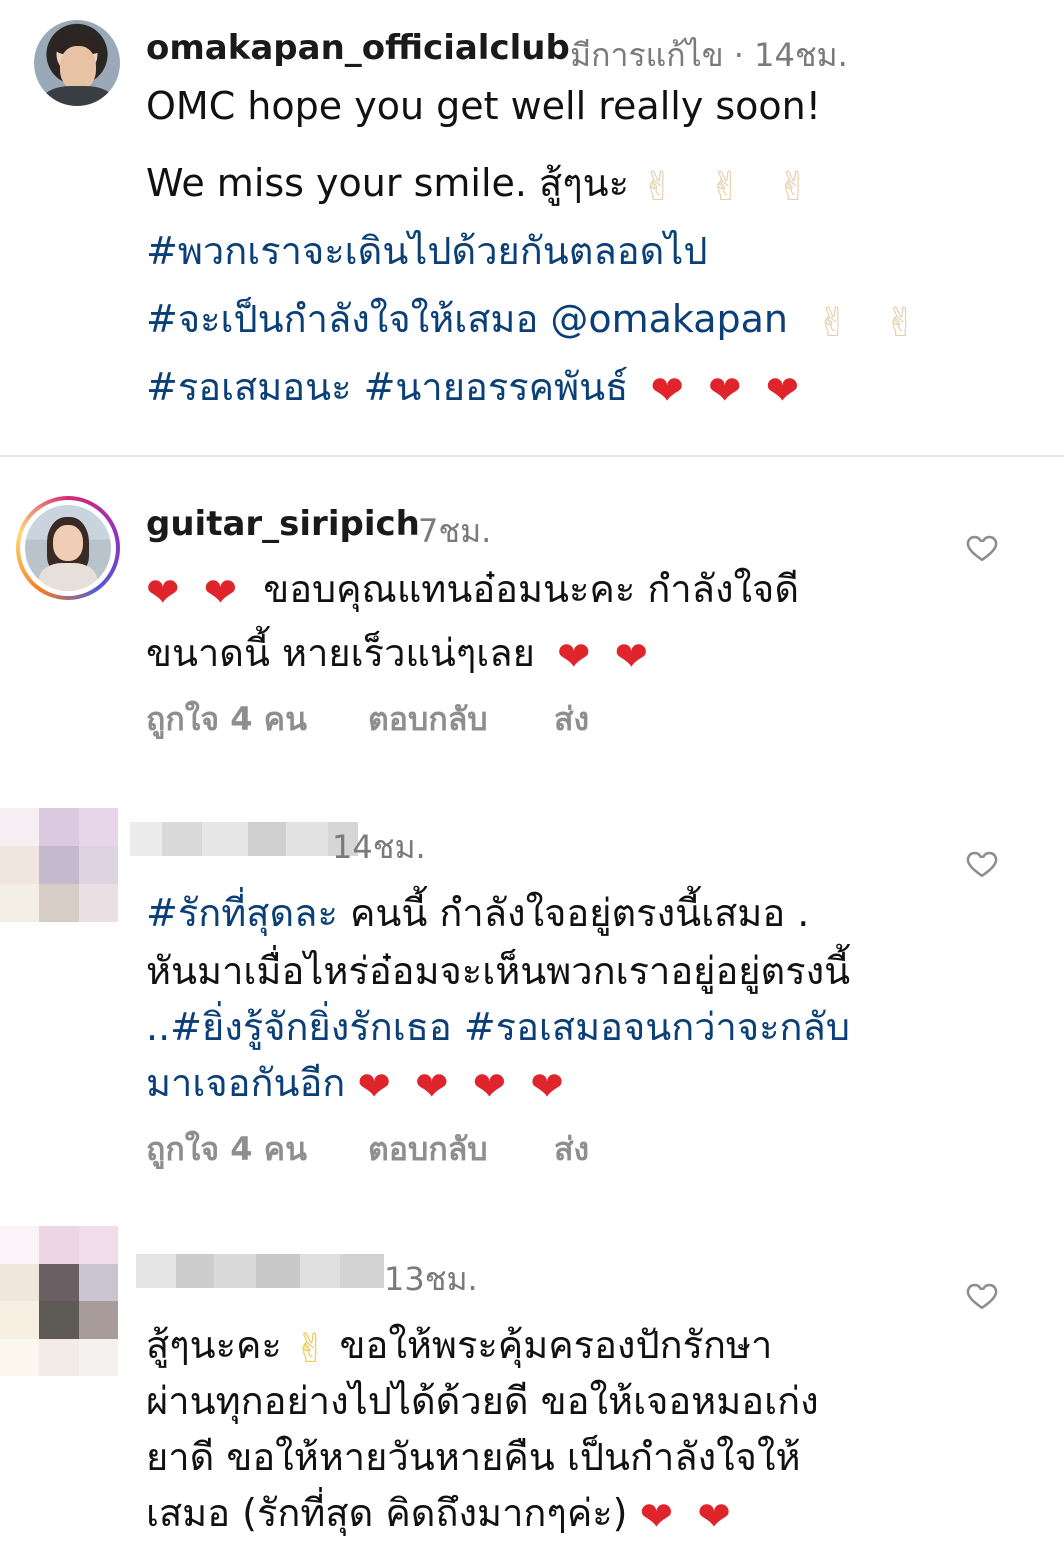 This screenshot has width=1064, height=1543. I want to click on comment-line-with-emoji: เสมอ (รักที่สุด คิดถึงมากๆค่ะ) ❤ ❤, so click(438, 1512).